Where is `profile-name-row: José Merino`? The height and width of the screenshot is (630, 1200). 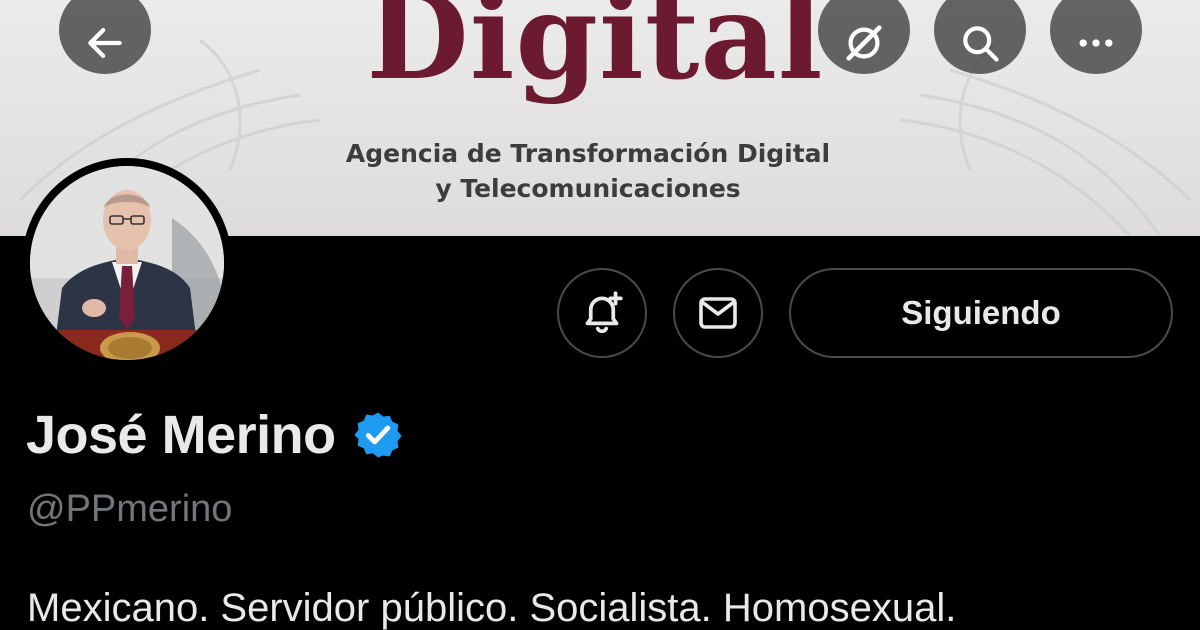
profile-name-row: José Merino is located at coordinates (215, 435).